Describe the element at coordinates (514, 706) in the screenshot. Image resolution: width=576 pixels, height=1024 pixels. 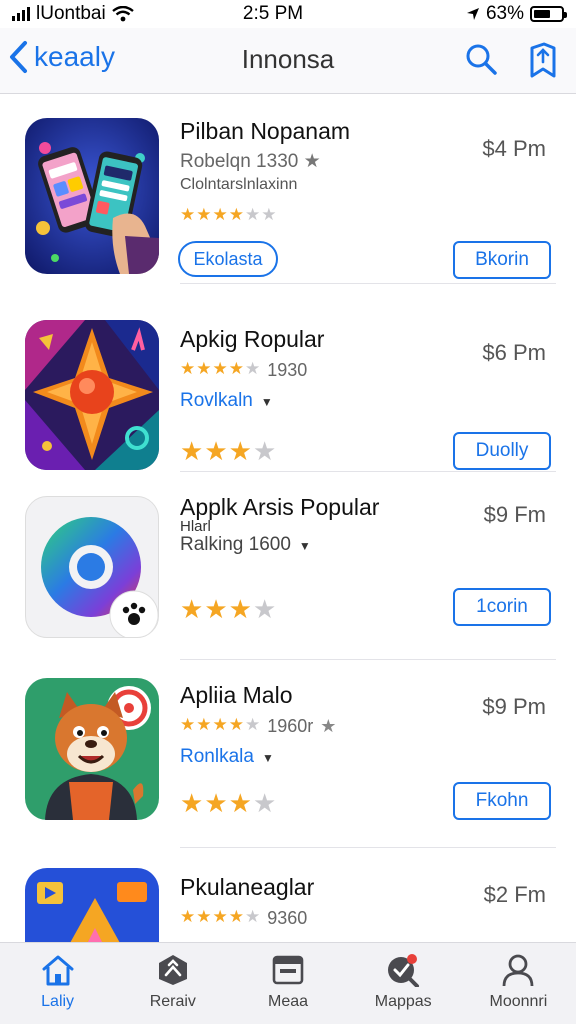
I see `app-price: $9 Pm` at that location.